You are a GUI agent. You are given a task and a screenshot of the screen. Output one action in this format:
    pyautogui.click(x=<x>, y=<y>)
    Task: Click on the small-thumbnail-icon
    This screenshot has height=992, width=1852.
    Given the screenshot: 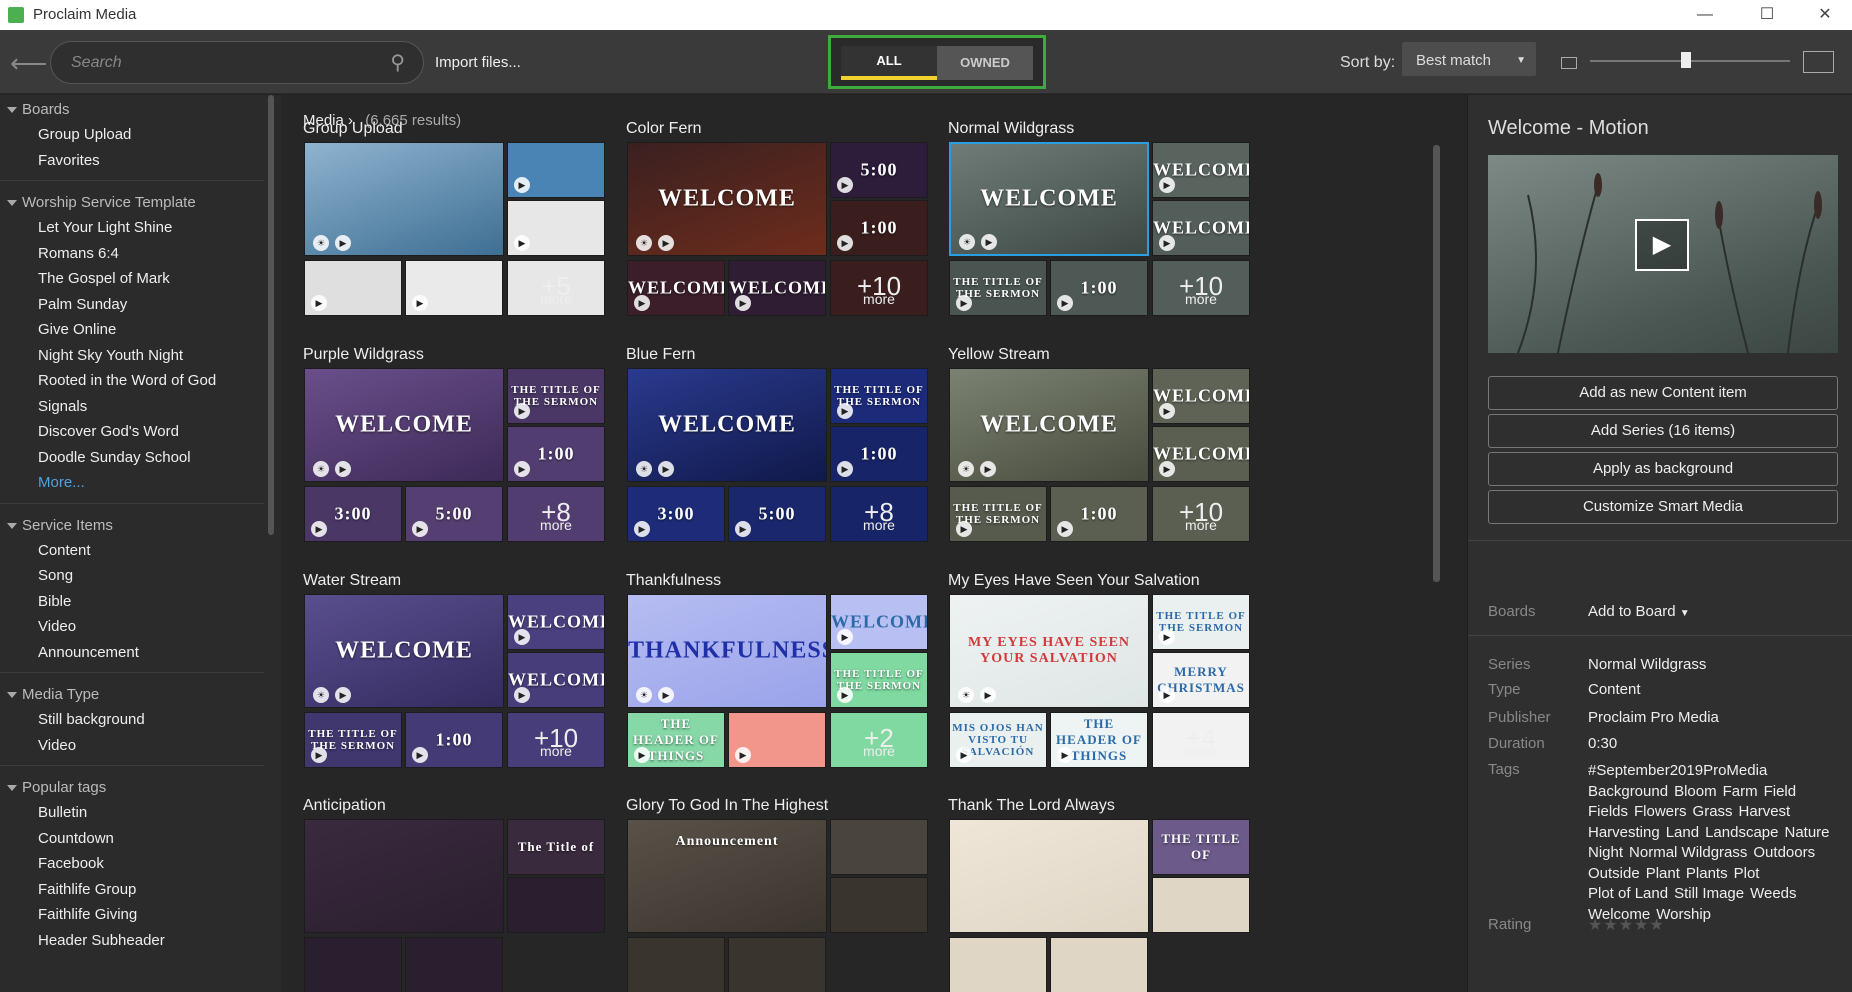 What is the action you would take?
    pyautogui.click(x=1569, y=63)
    